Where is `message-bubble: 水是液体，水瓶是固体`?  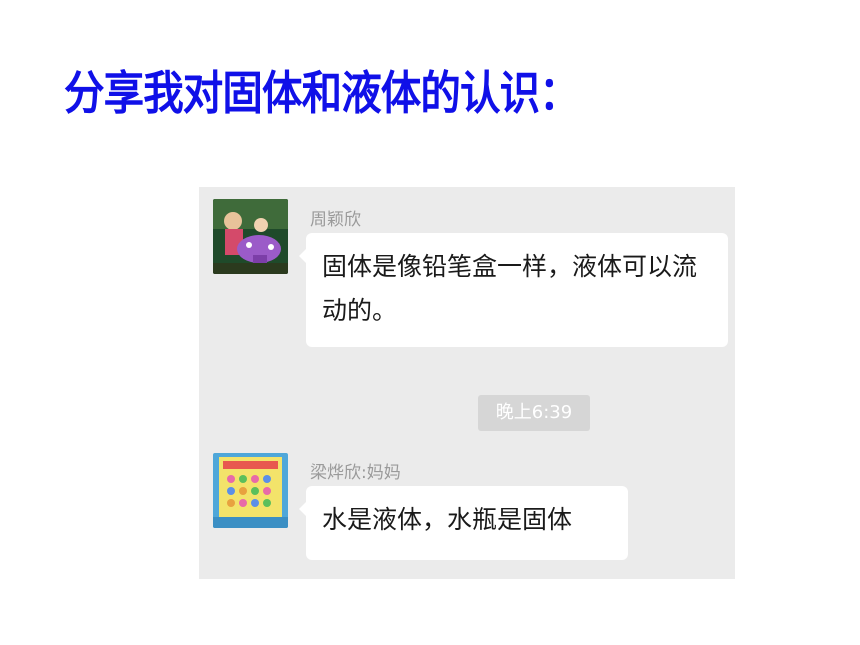 message-bubble: 水是液体，水瓶是固体 is located at coordinates (463, 523).